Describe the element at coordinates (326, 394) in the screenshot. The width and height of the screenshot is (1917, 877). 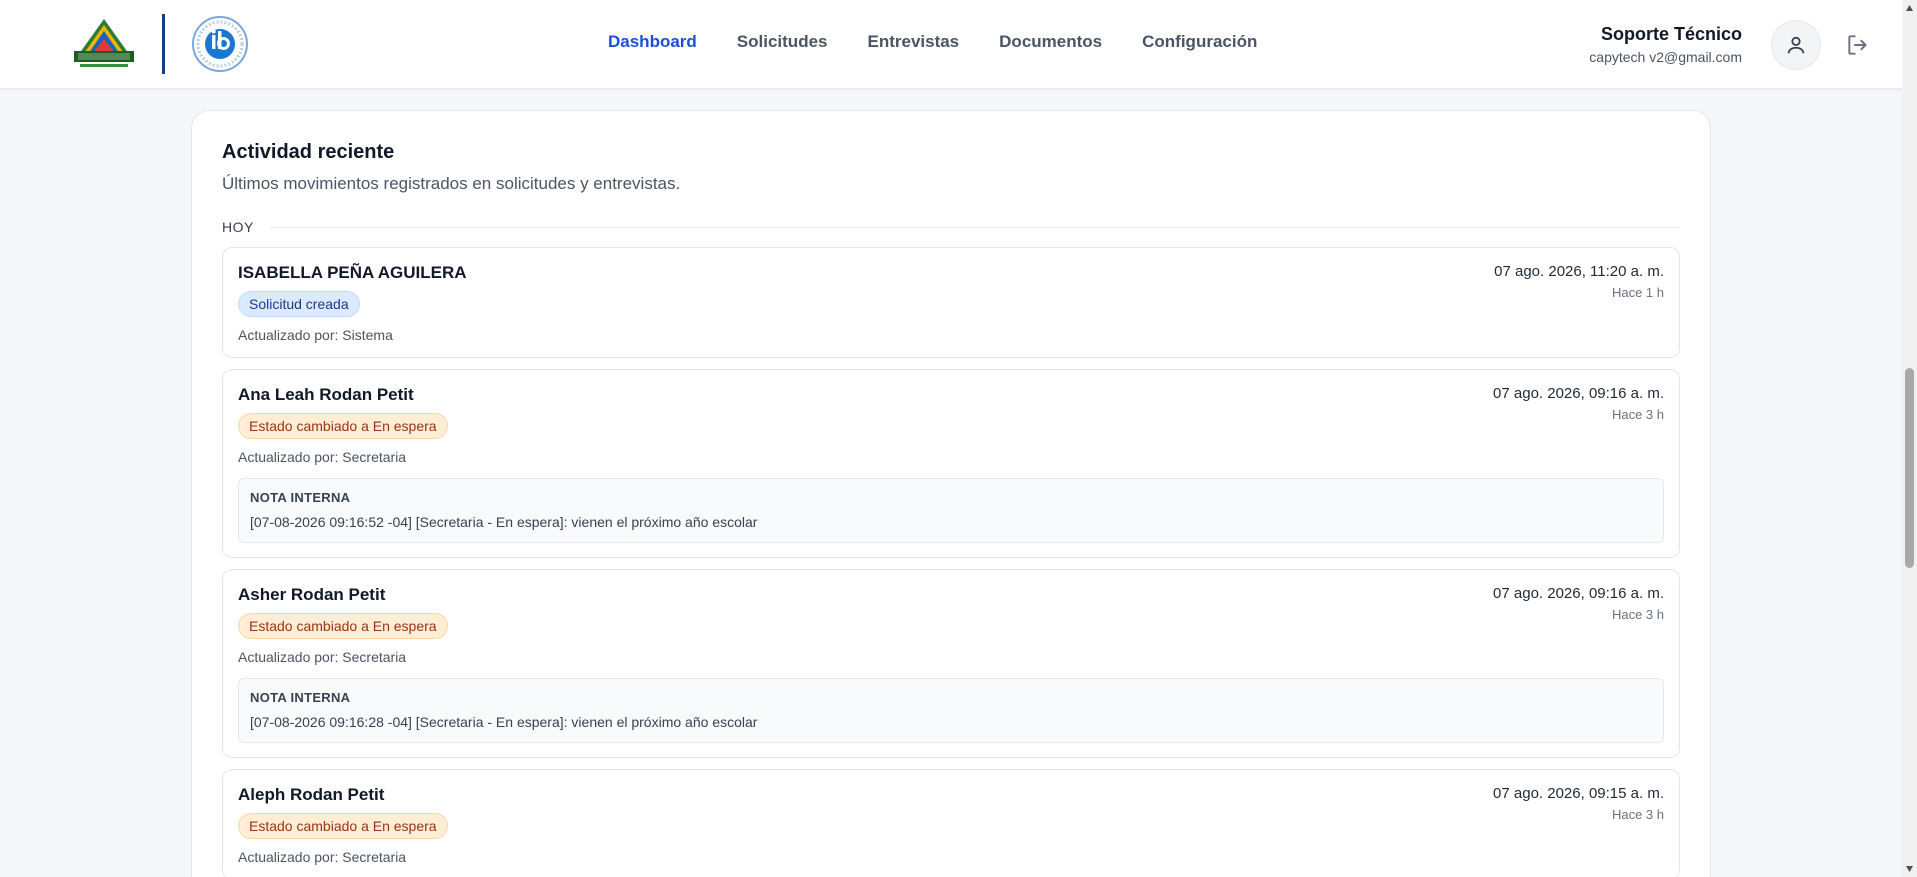
I see `activity-student-name: Ana Leah Rodan Petit` at that location.